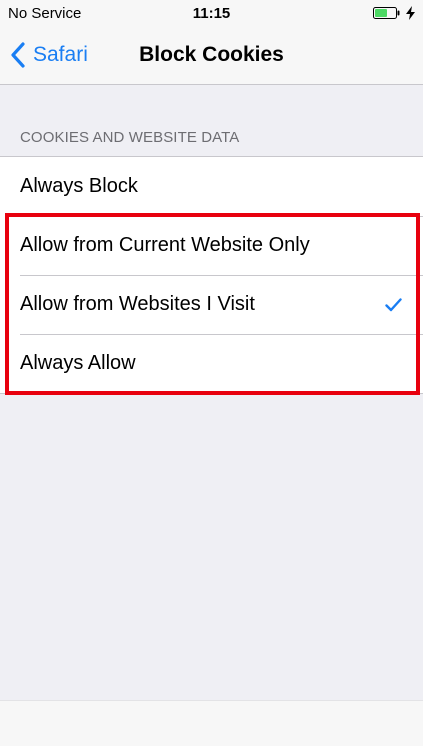 The height and width of the screenshot is (746, 423). I want to click on option-always-allow: Always Allow, so click(211, 363).